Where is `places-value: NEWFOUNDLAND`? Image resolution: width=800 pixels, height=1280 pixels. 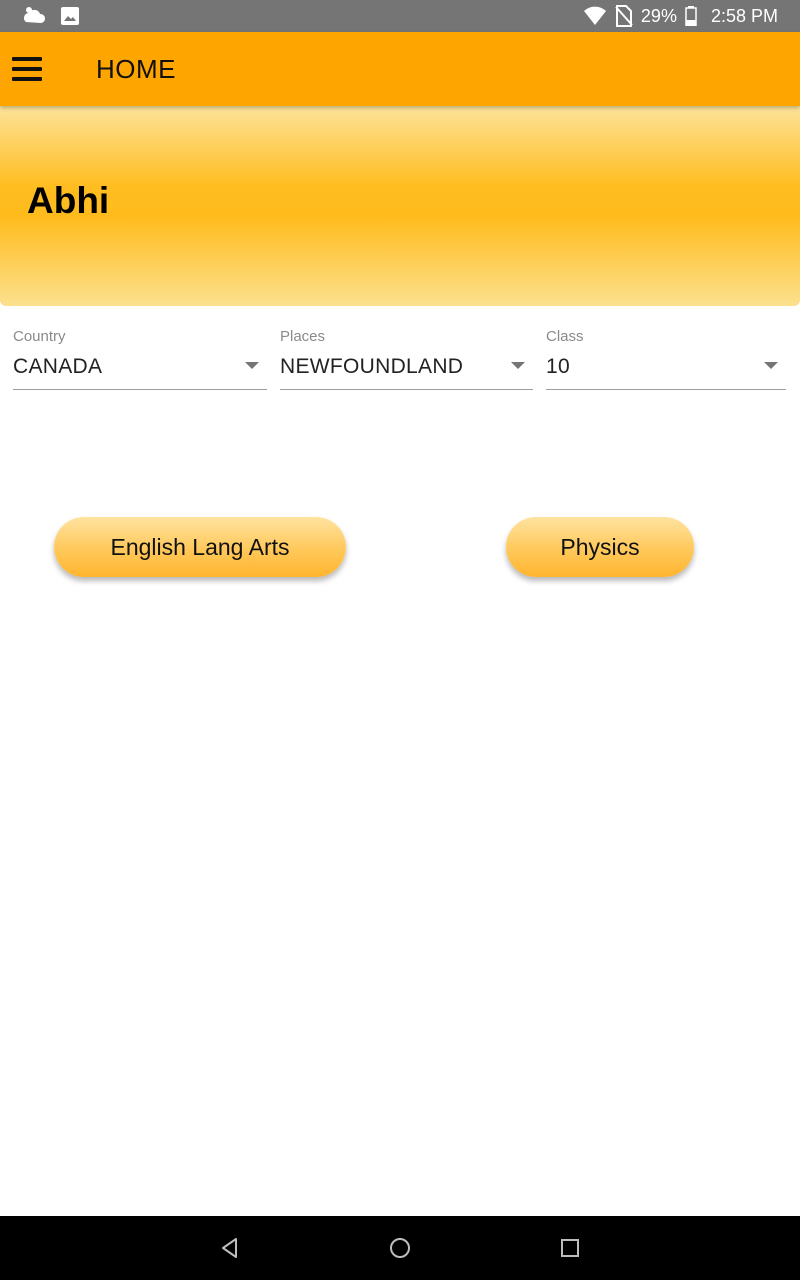 places-value: NEWFOUNDLAND is located at coordinates (372, 366).